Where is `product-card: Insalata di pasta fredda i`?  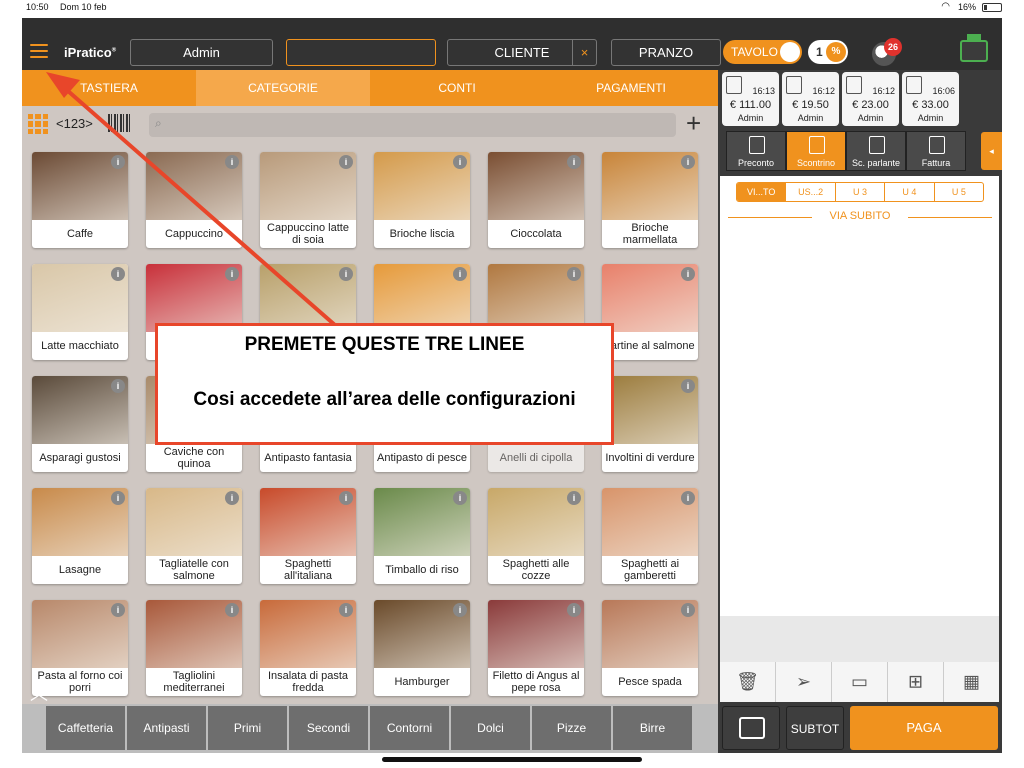
product-card: Insalata di pasta fredda i is located at coordinates (308, 648).